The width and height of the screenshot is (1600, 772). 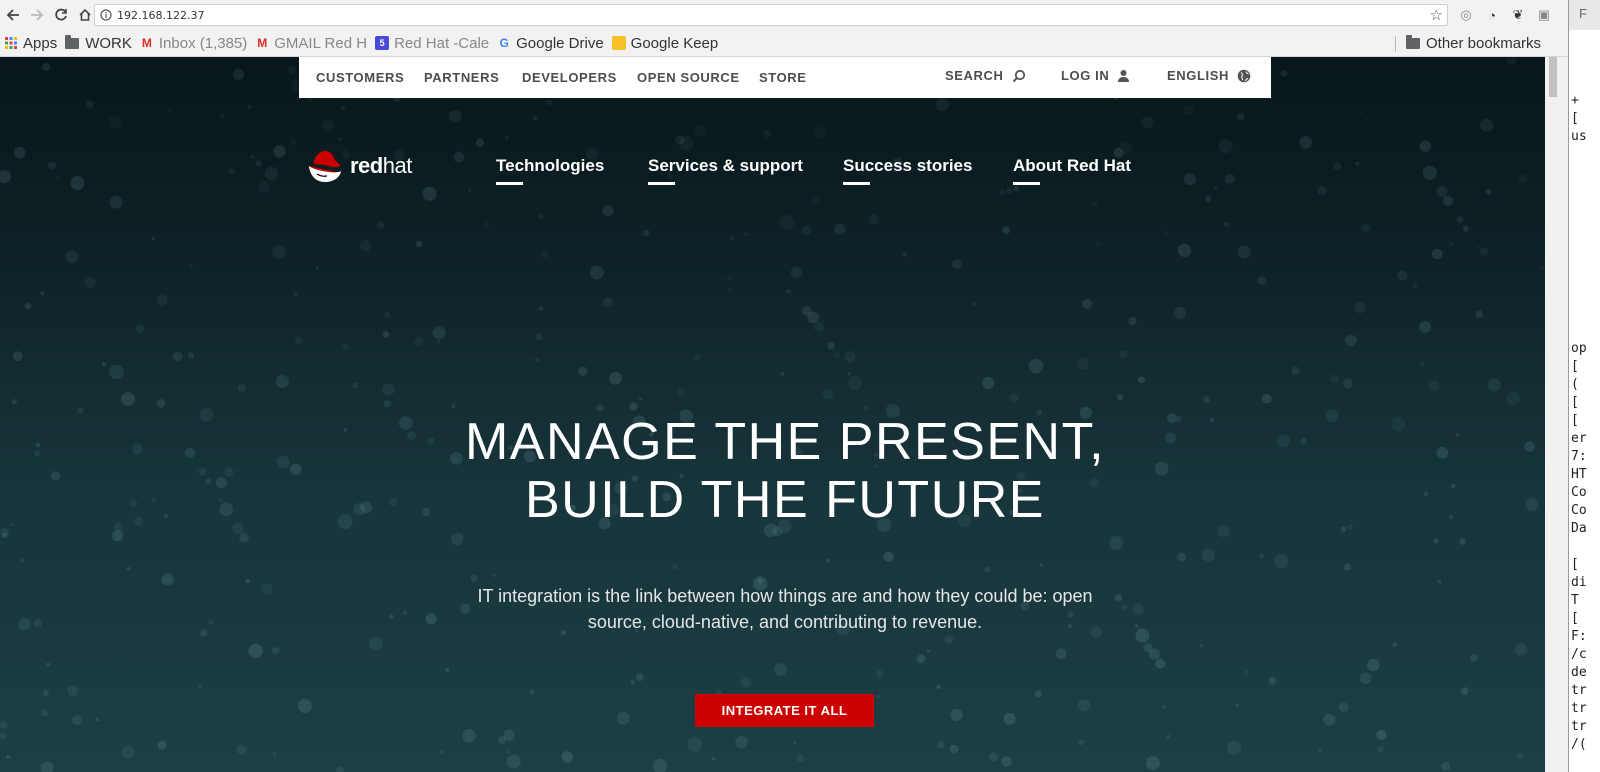 I want to click on bookmark-label: WORK, so click(x=108, y=43).